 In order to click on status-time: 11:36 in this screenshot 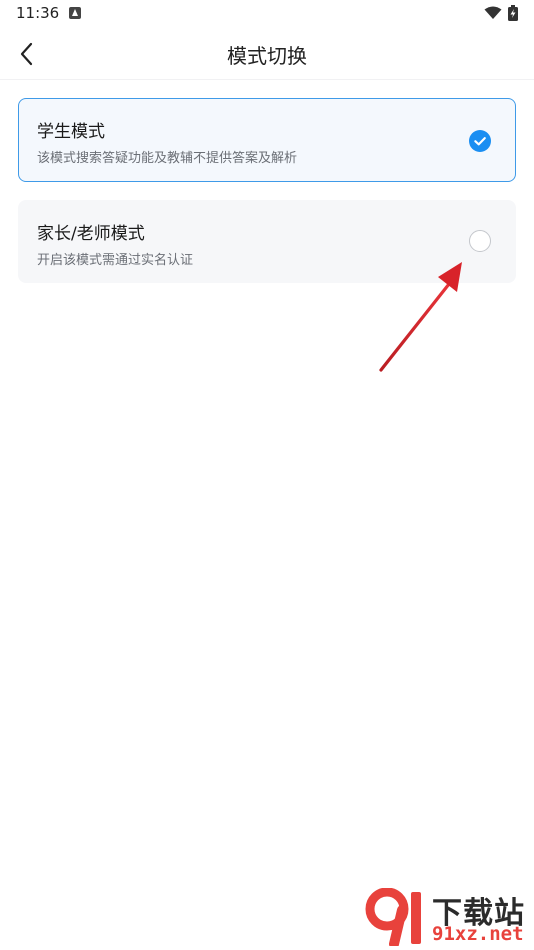, I will do `click(38, 13)`.